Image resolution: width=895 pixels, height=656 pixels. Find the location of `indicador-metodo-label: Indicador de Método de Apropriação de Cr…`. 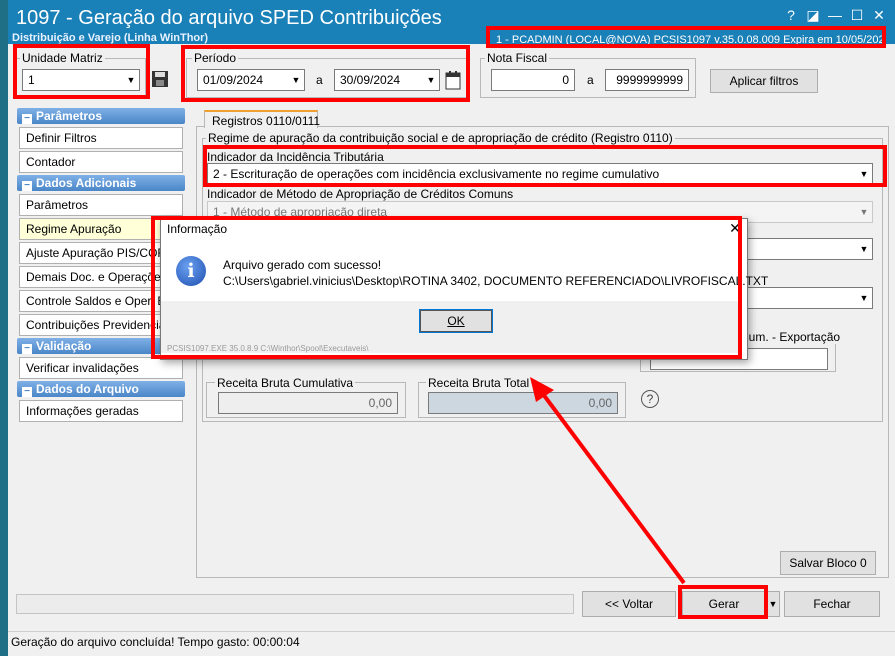

indicador-metodo-label: Indicador de Método de Apropriação de Cr… is located at coordinates (360, 194).